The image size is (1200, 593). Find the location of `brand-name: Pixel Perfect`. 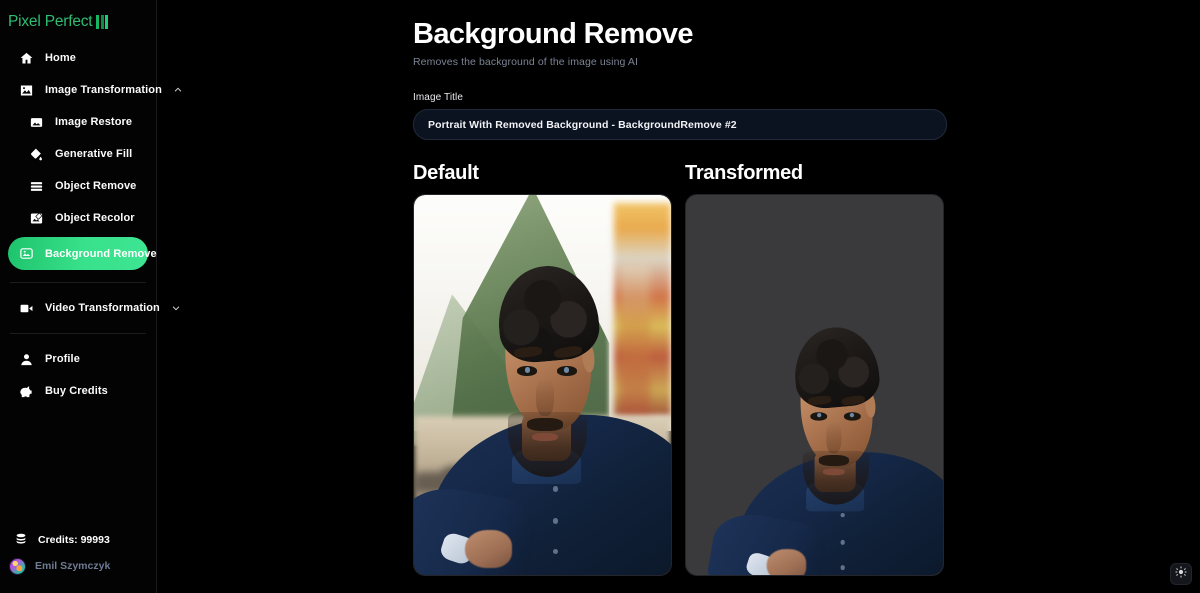

brand-name: Pixel Perfect is located at coordinates (50, 21).